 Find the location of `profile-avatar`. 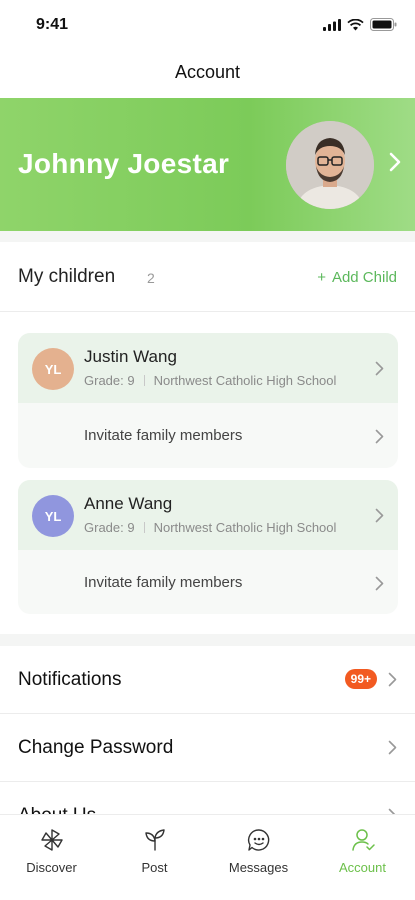

profile-avatar is located at coordinates (330, 165).